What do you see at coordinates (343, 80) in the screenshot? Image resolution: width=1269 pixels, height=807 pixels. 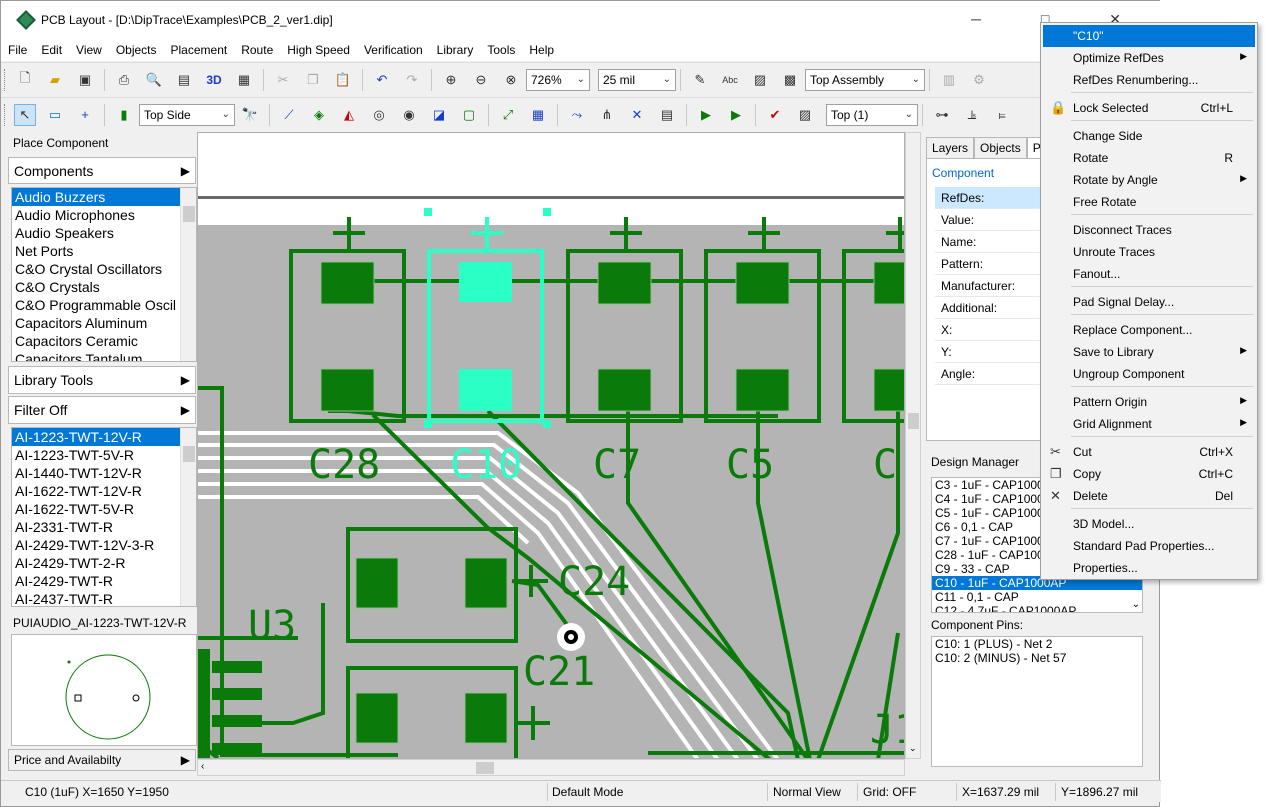 I see `paste-icon: 📋` at bounding box center [343, 80].